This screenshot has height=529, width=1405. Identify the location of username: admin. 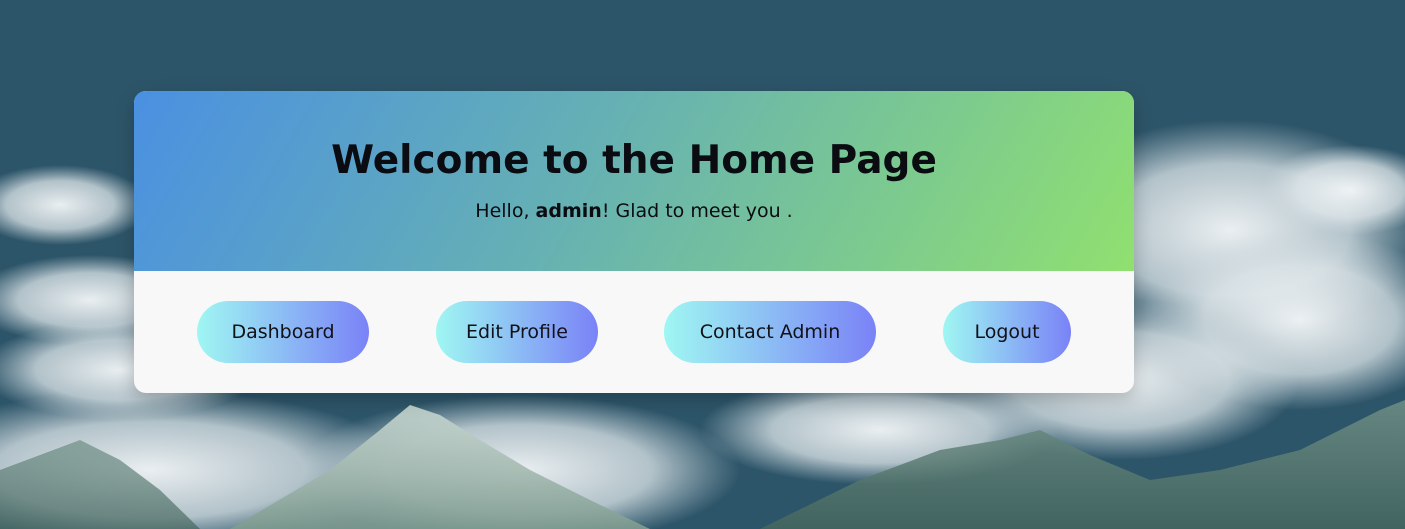
(568, 211).